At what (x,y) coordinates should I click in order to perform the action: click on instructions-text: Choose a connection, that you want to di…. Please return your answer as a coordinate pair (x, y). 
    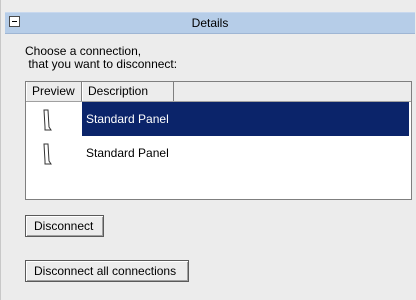
    Looking at the image, I should click on (101, 57).